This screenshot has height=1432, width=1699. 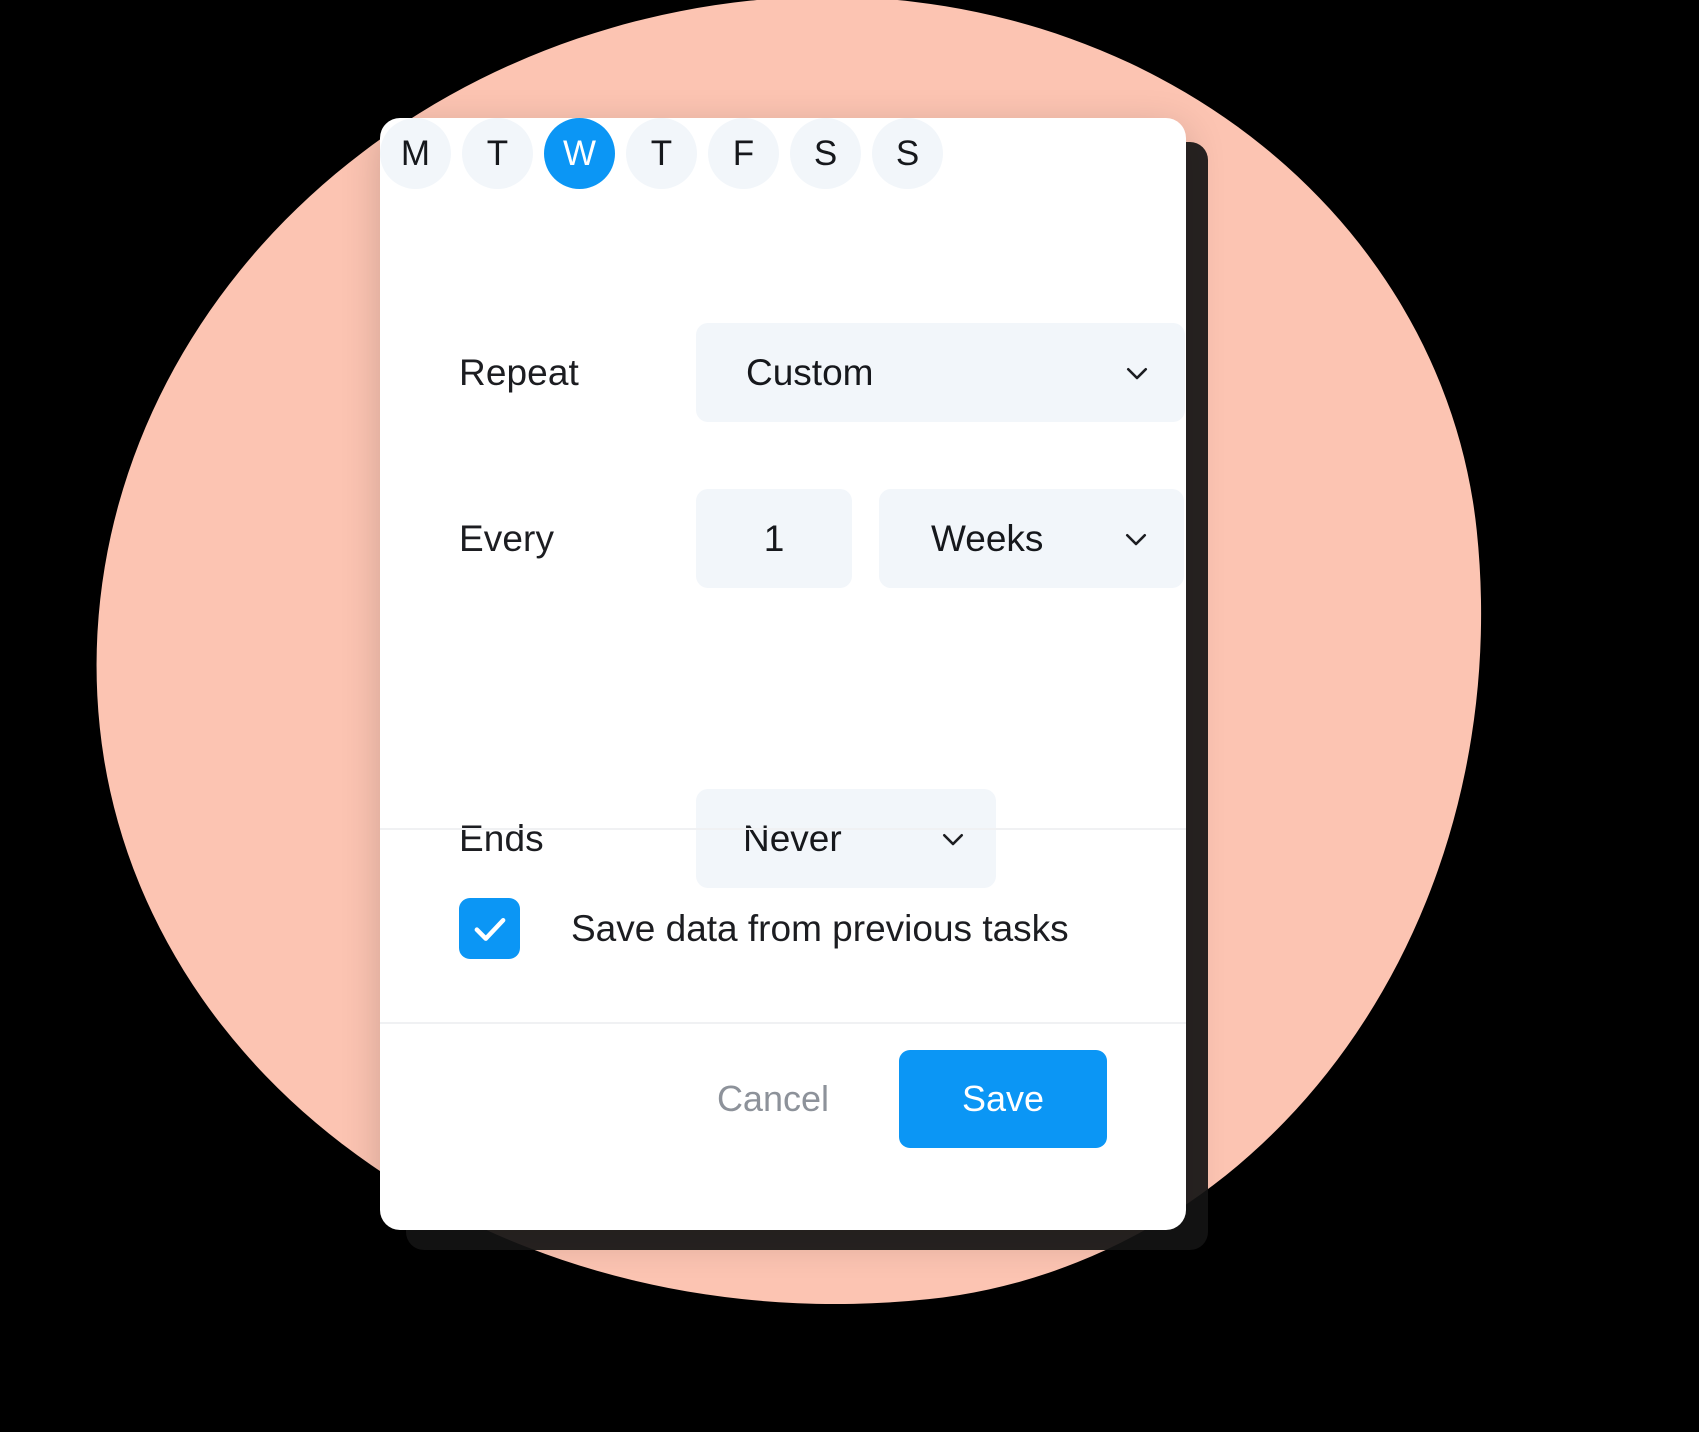 I want to click on every-label: Every, so click(x=507, y=538).